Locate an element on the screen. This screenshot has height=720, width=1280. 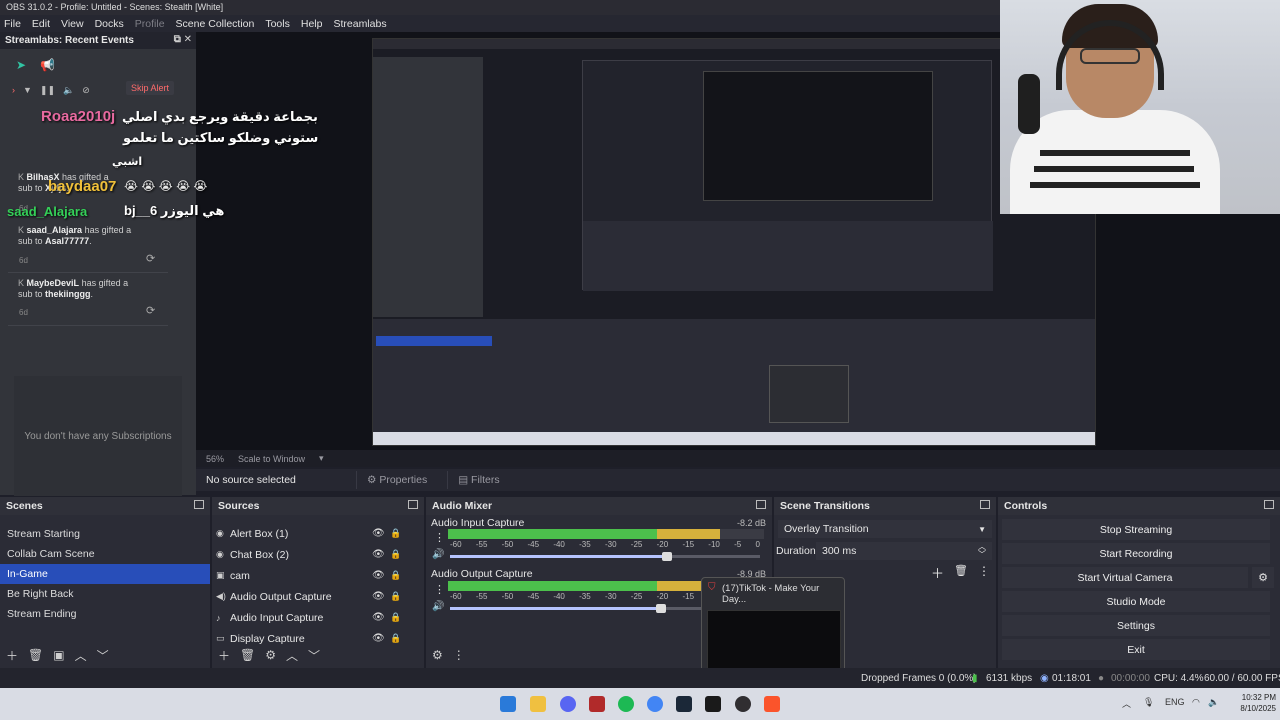
file-explorer-icon is located at coordinates (538, 704).